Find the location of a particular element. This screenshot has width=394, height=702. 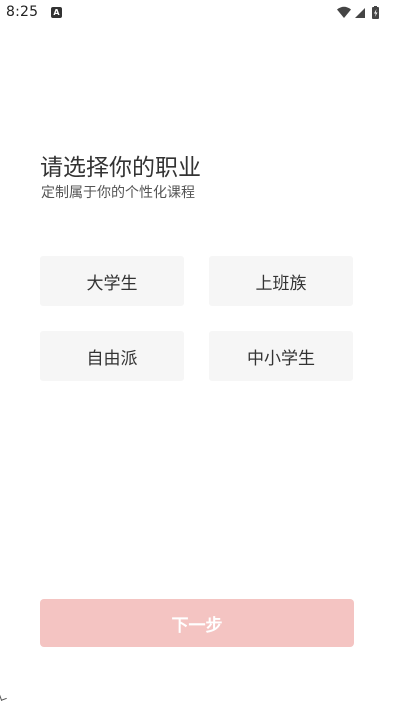

wifi-icon is located at coordinates (344, 12).